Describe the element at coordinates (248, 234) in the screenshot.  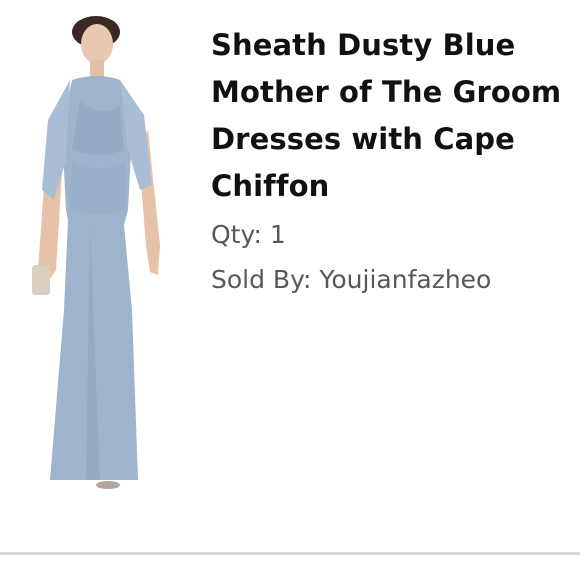
I see `quantity-label: Qty: 1` at that location.